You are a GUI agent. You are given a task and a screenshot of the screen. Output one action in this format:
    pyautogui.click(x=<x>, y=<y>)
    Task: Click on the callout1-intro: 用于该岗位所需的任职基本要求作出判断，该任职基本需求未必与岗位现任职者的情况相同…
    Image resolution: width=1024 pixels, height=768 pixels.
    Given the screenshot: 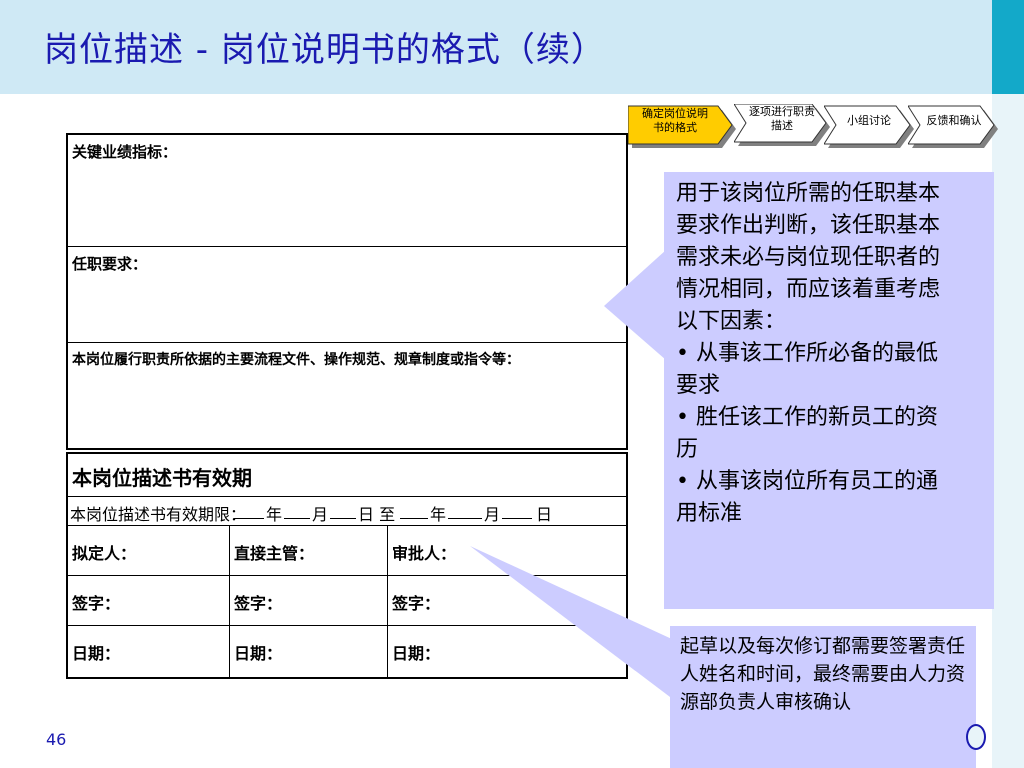 What is the action you would take?
    pyautogui.click(x=808, y=257)
    